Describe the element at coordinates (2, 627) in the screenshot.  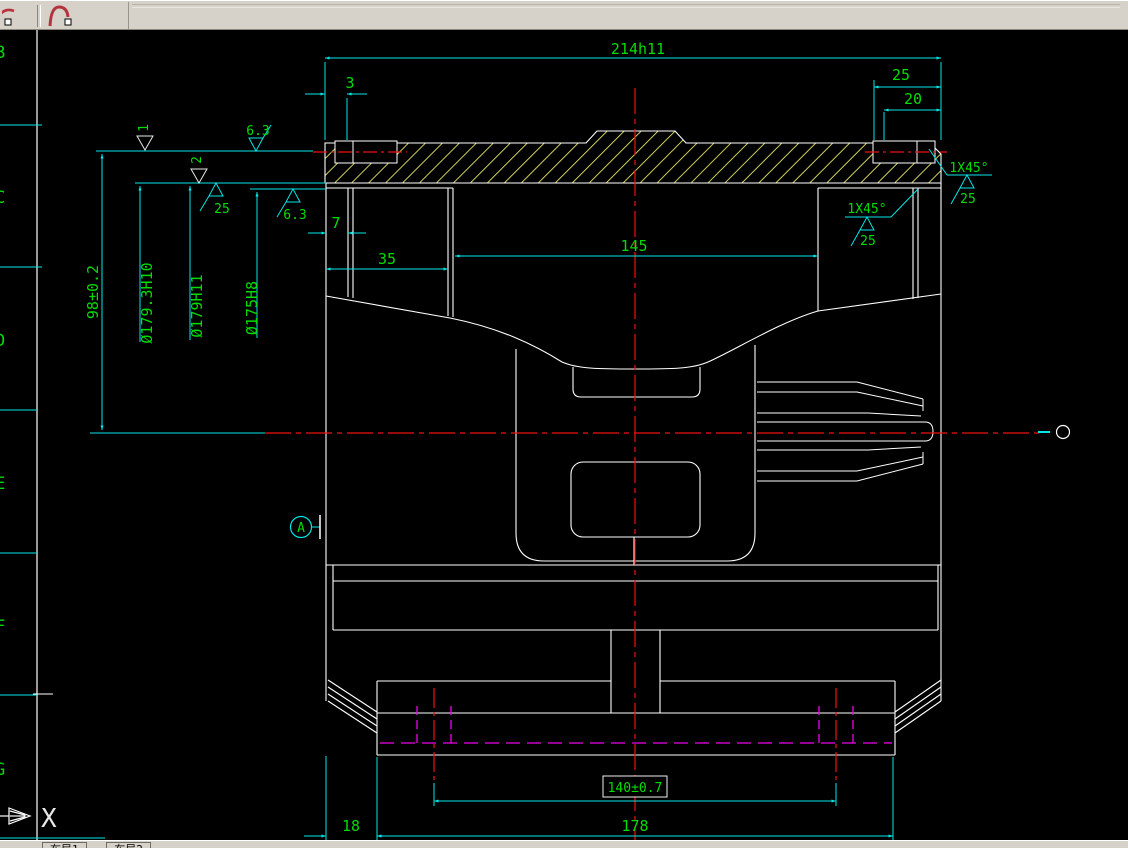
I see `zone-label: F` at that location.